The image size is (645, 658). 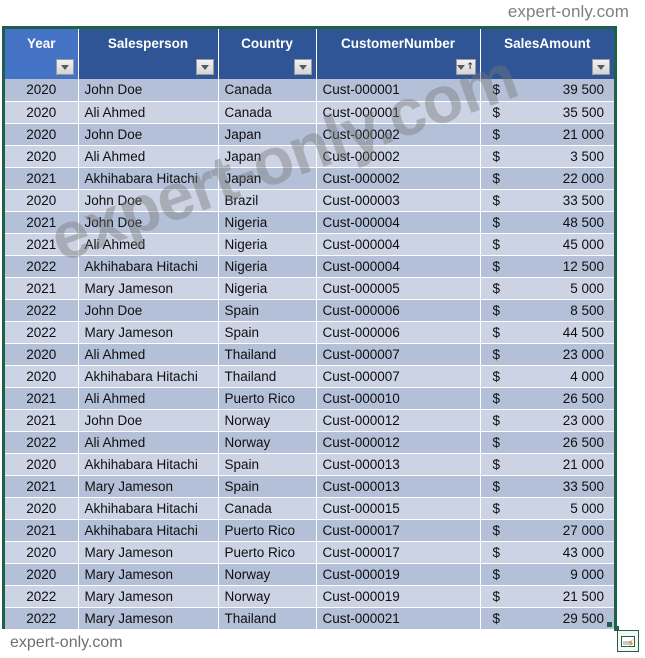 I want to click on column-header-customer_number: CustomerNumber ↑, so click(x=398, y=54).